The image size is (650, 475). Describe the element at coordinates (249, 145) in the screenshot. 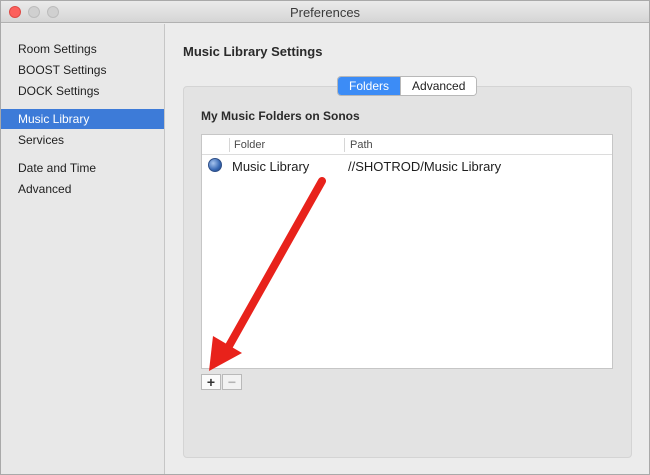

I see `column-header-folder: Folder` at that location.